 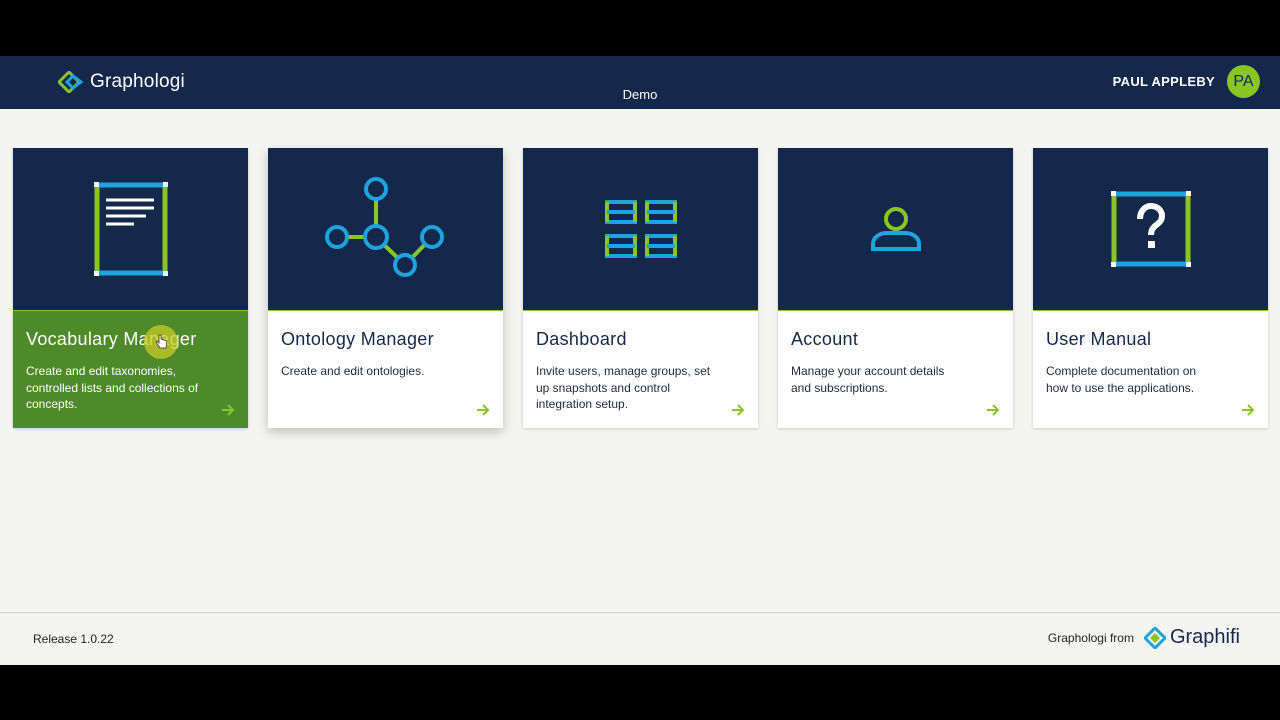 I want to click on grid-icon, so click(x=640, y=229).